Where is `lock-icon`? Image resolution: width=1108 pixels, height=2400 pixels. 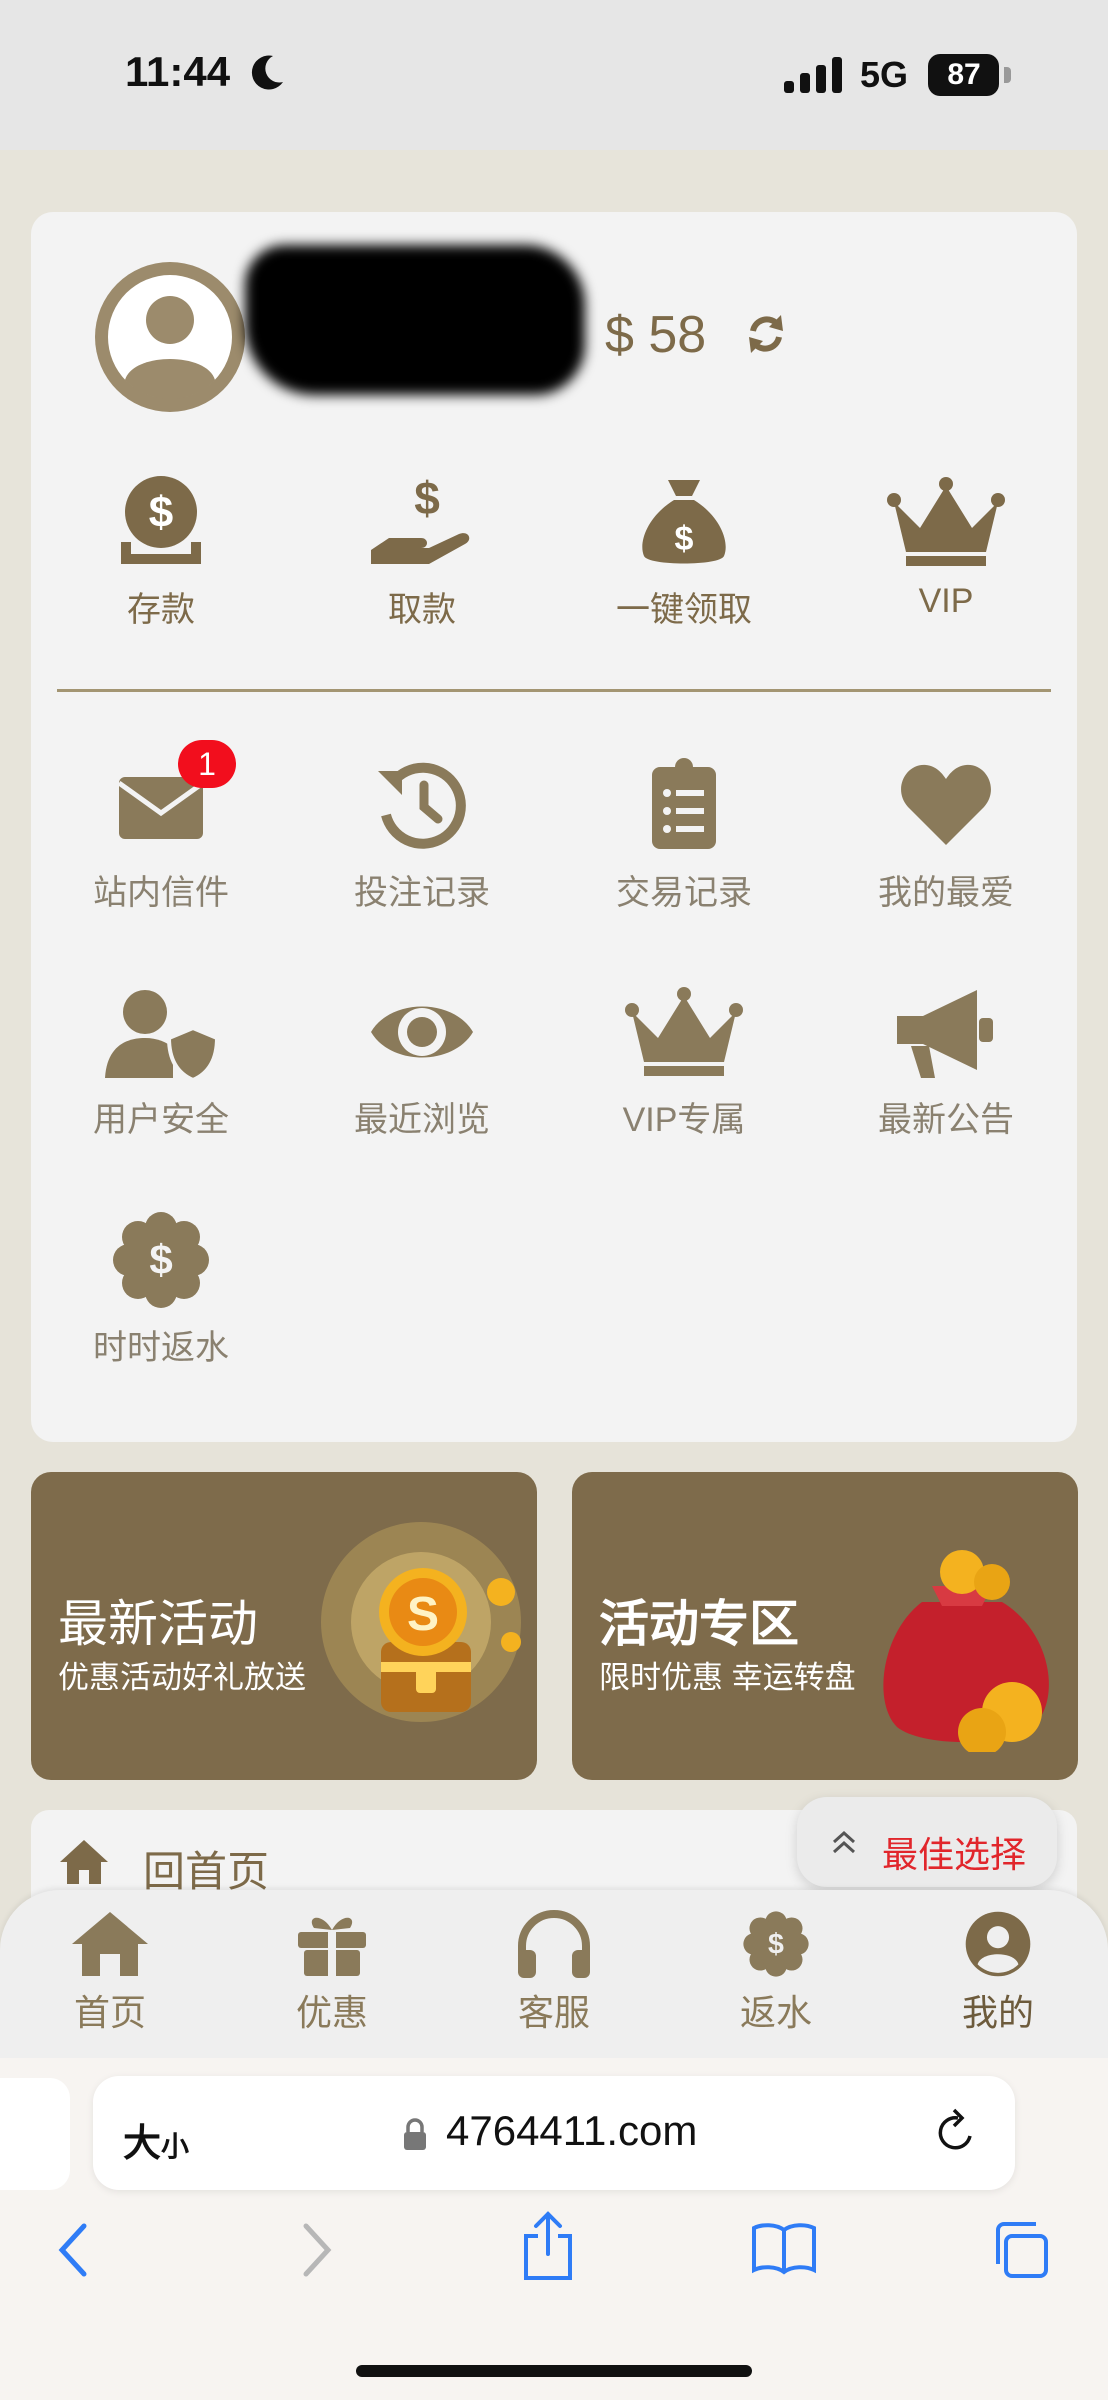
lock-icon is located at coordinates (415, 2134).